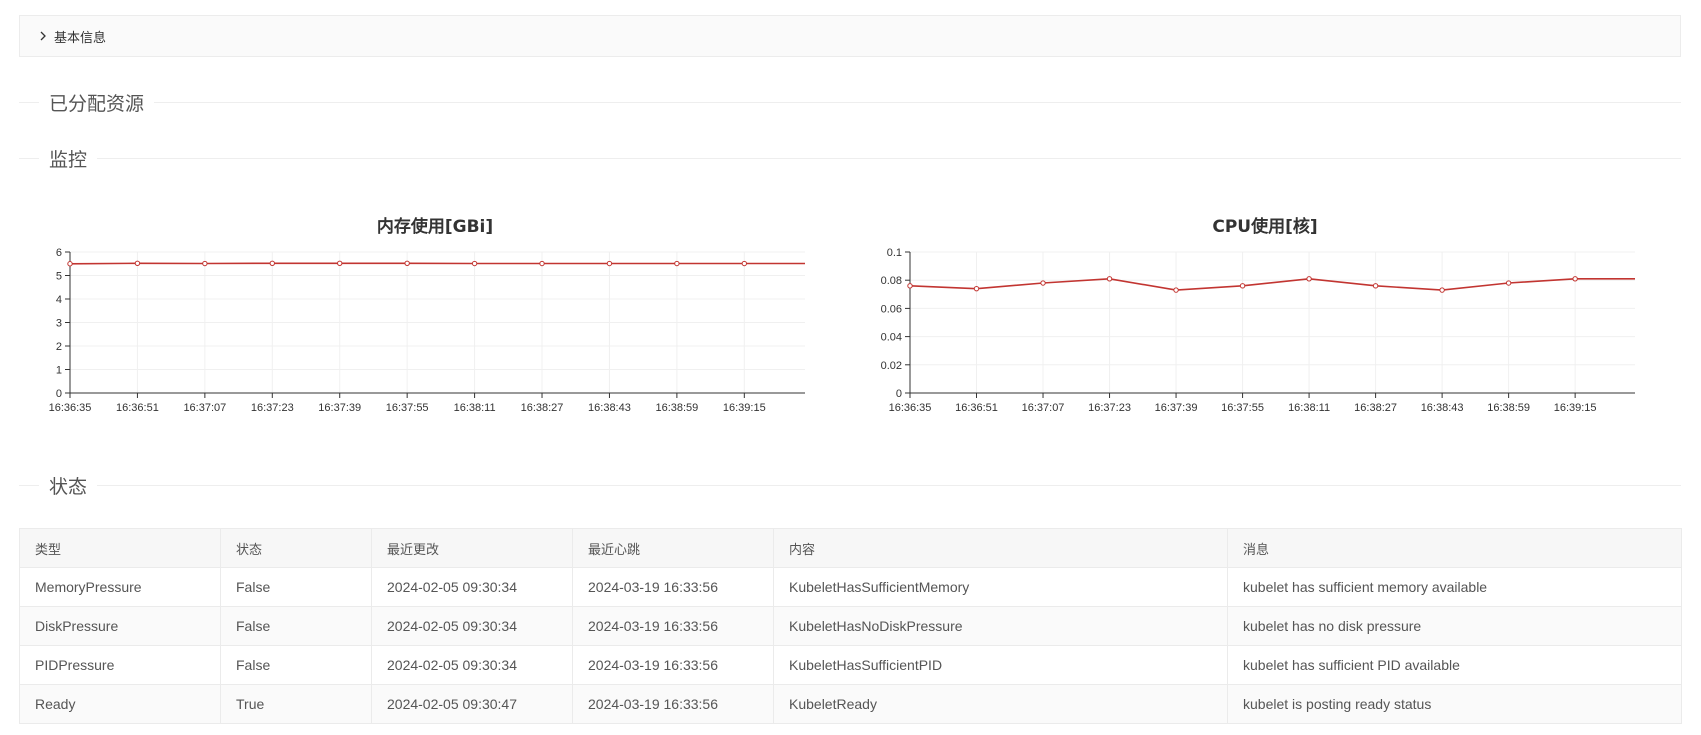  I want to click on cell-reason: KubeletHasSufficientMemory, so click(1000, 587).